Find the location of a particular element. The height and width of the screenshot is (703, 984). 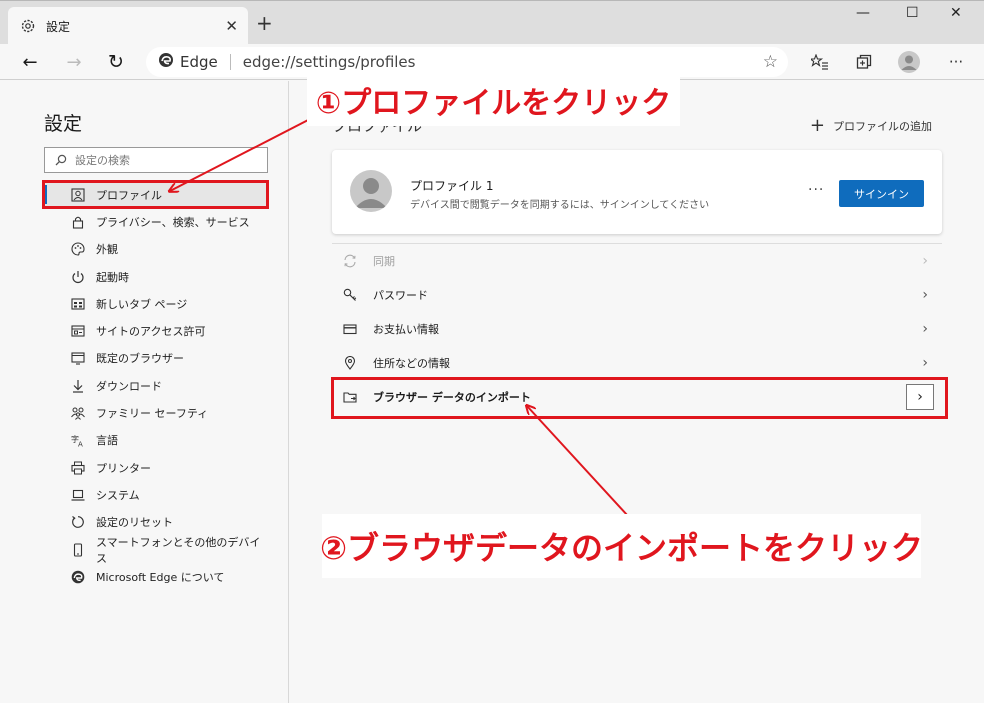

favorites-button is located at coordinates (820, 62).